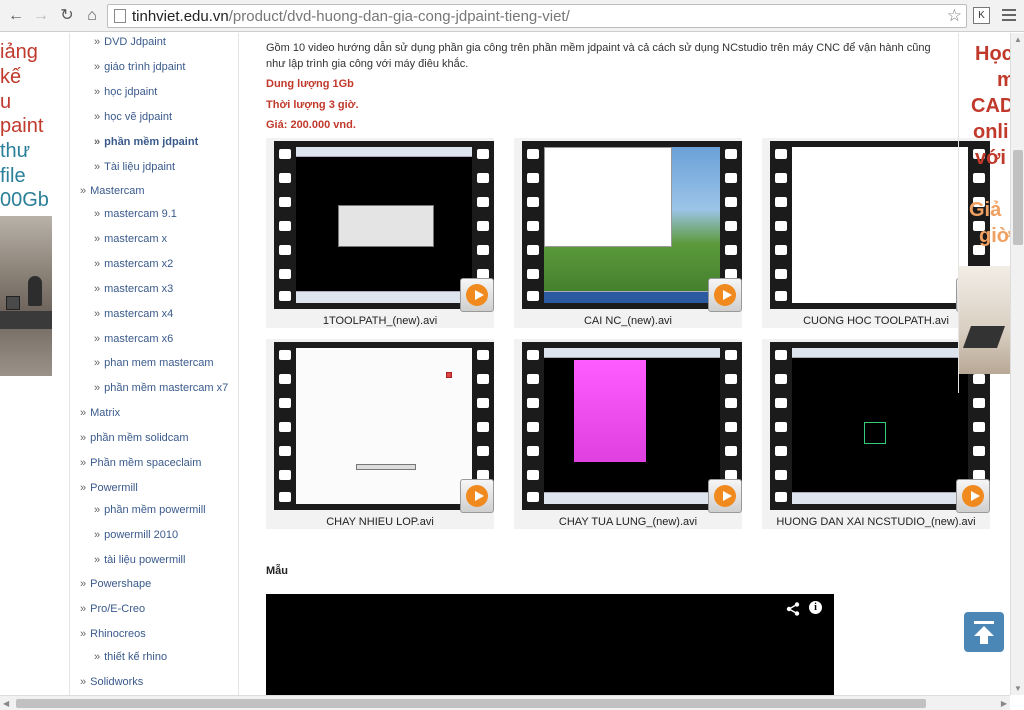 The width and height of the screenshot is (1024, 710). I want to click on video-thumbnail: 1TOOLPATH_(new).avi, so click(380, 233).